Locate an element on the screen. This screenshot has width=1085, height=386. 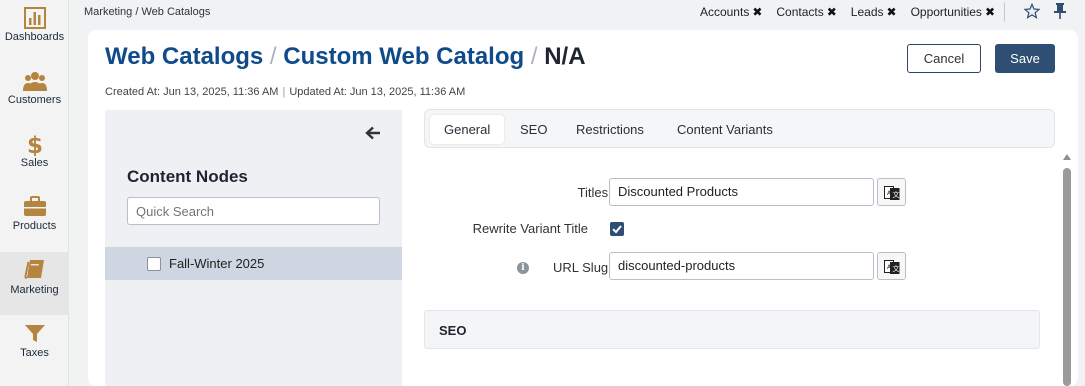
cancel-button: Cancel is located at coordinates (944, 58).